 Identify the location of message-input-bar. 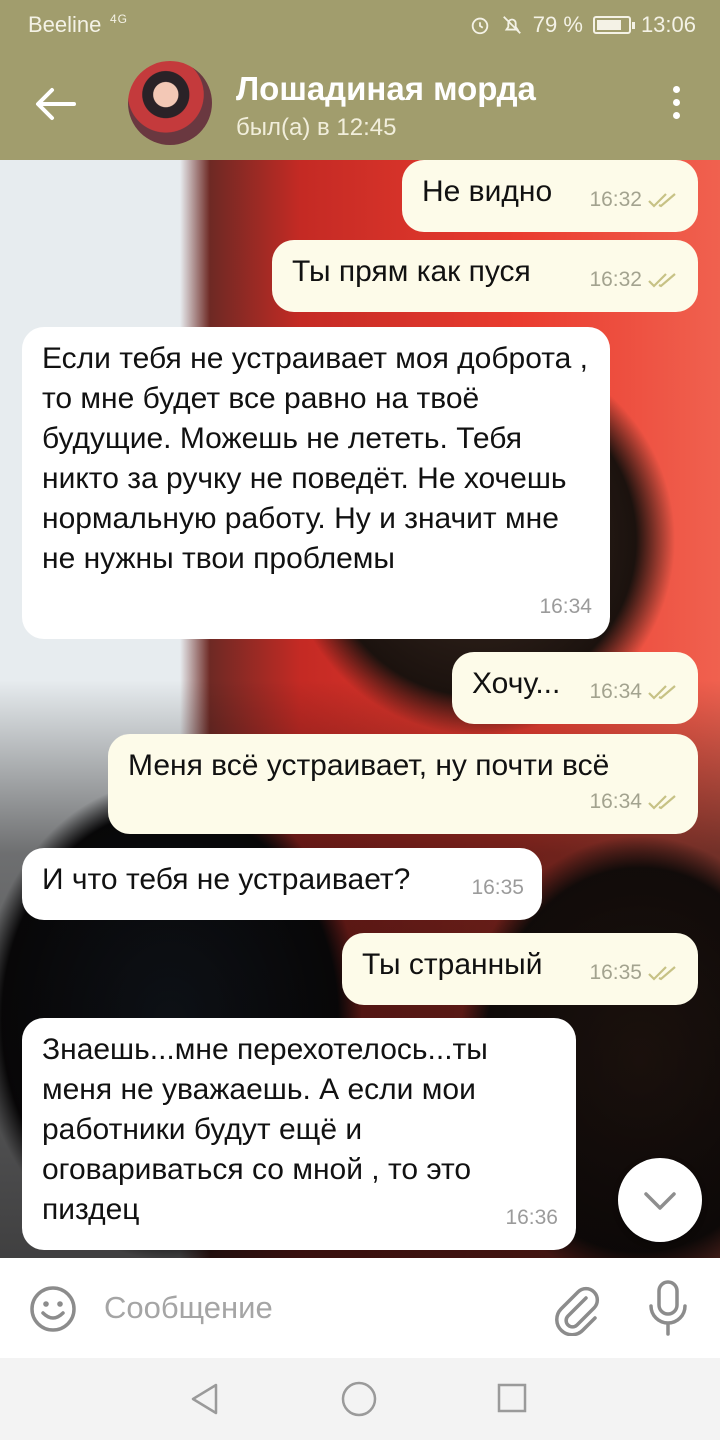
(360, 1308).